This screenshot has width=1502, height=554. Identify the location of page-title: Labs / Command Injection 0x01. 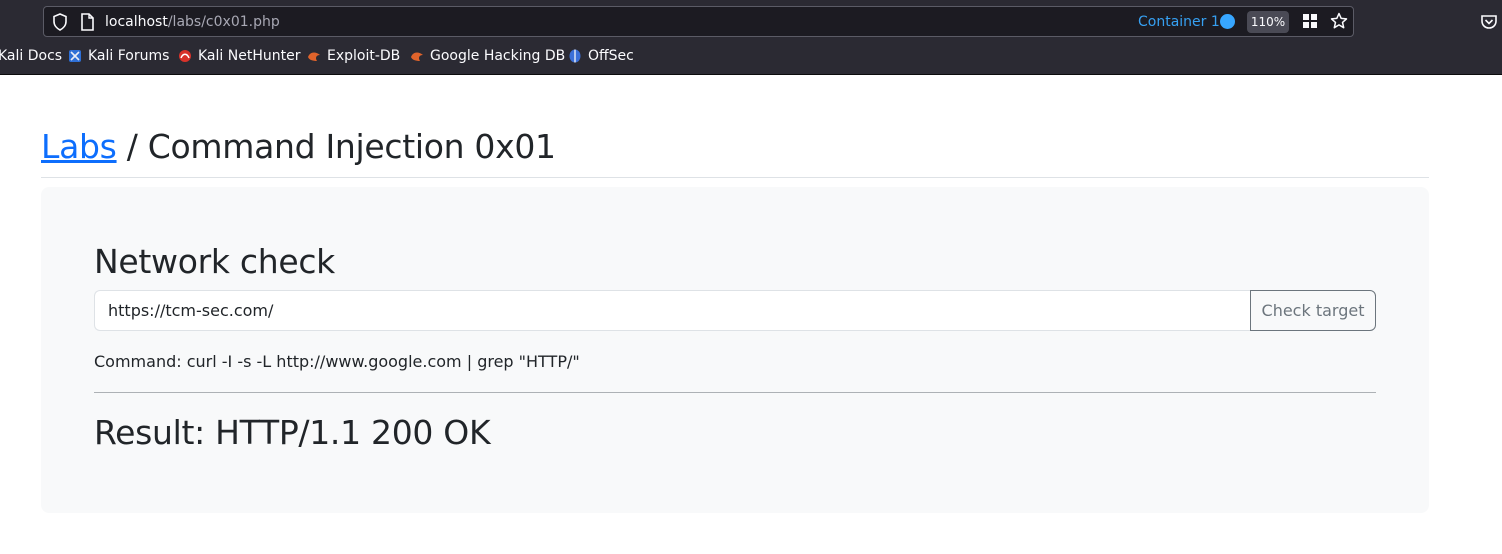
(298, 146).